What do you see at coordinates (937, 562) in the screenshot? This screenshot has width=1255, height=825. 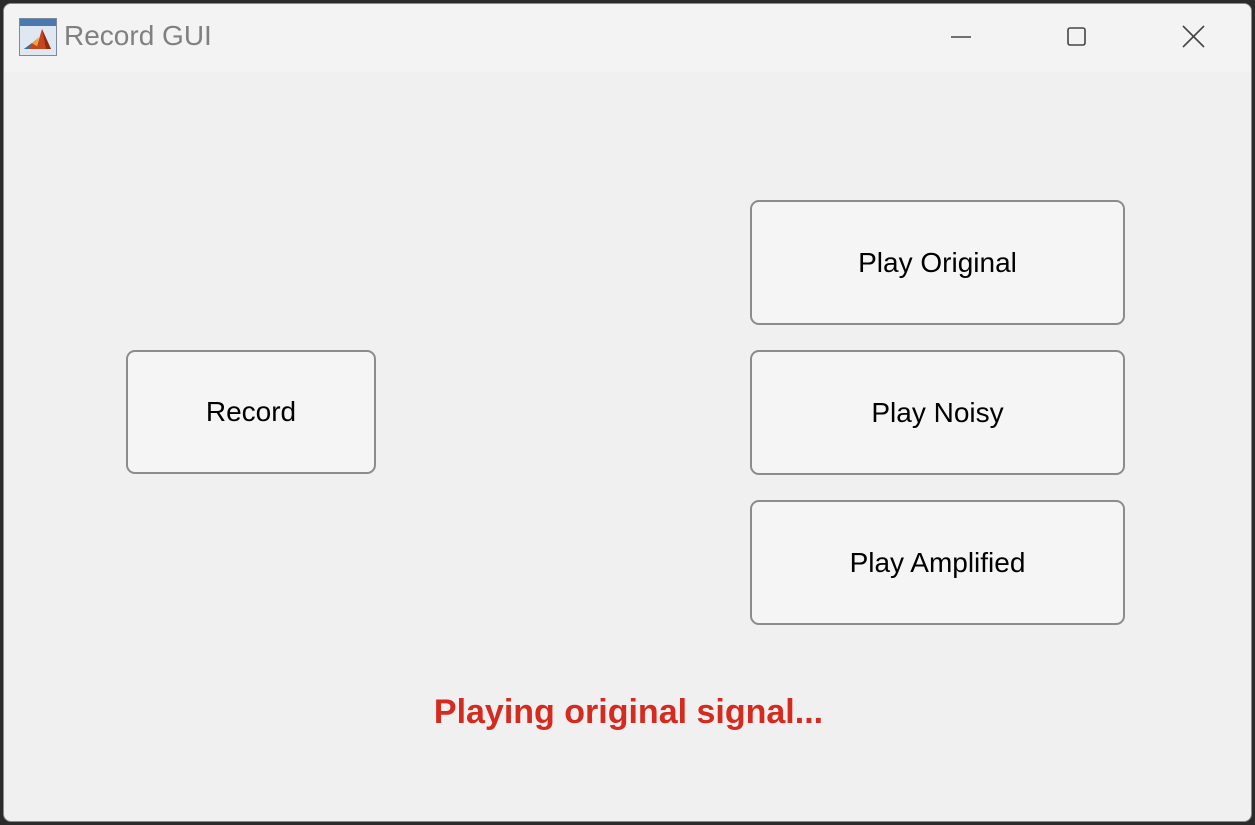 I see `play-amplified-button: Play Amplified` at bounding box center [937, 562].